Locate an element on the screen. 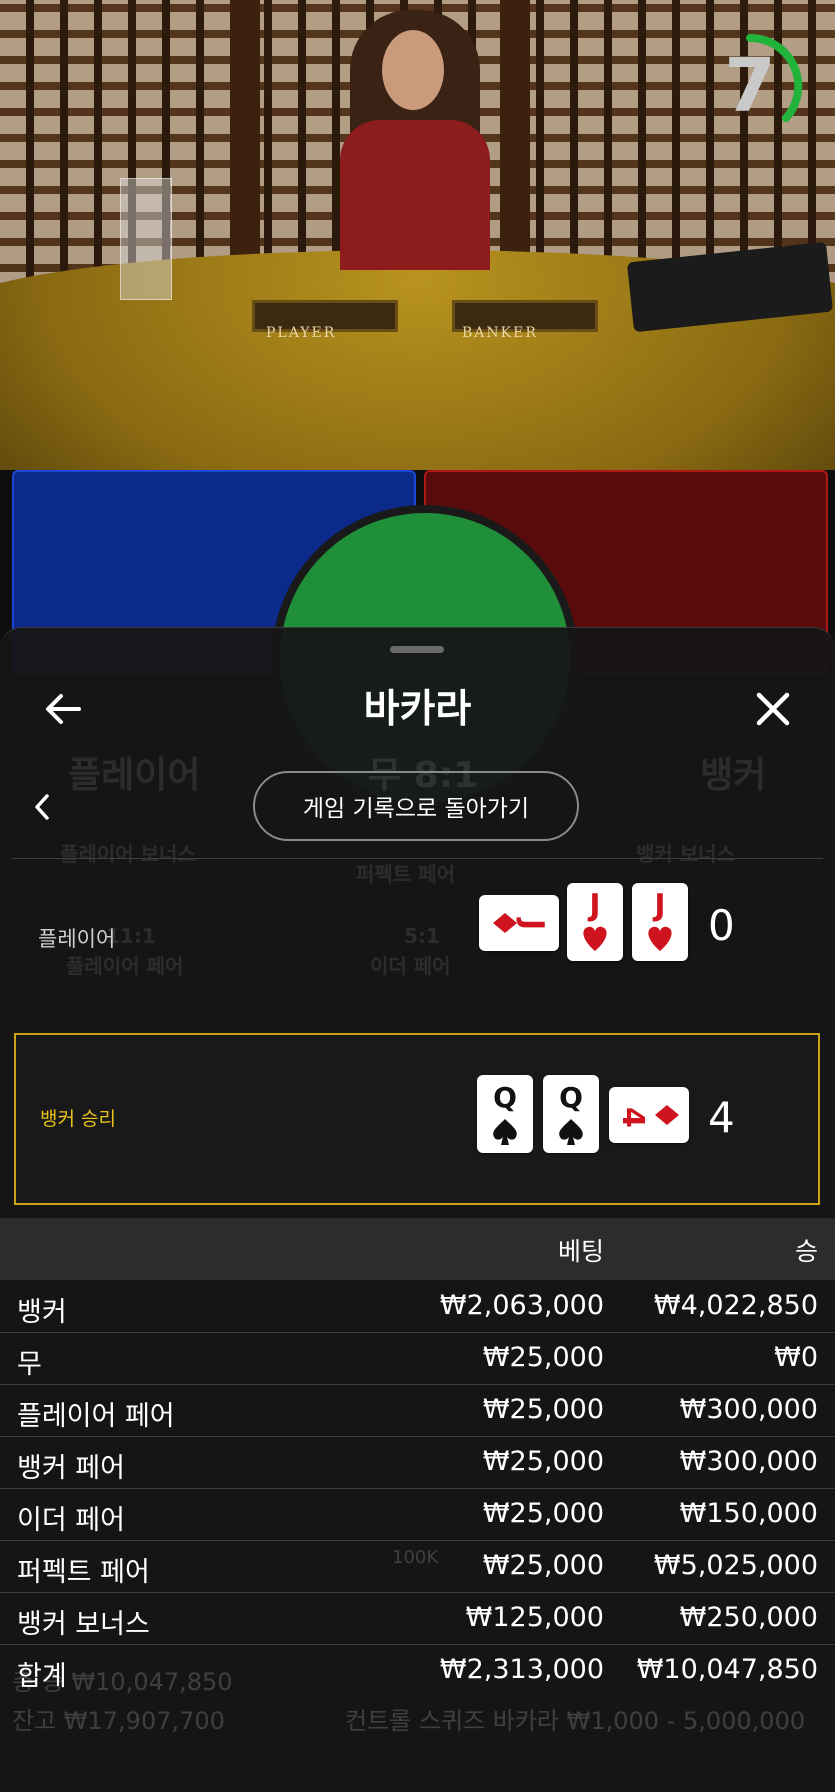 This screenshot has height=1792, width=835. win-amount: ₩4,022,850 is located at coordinates (735, 1305).